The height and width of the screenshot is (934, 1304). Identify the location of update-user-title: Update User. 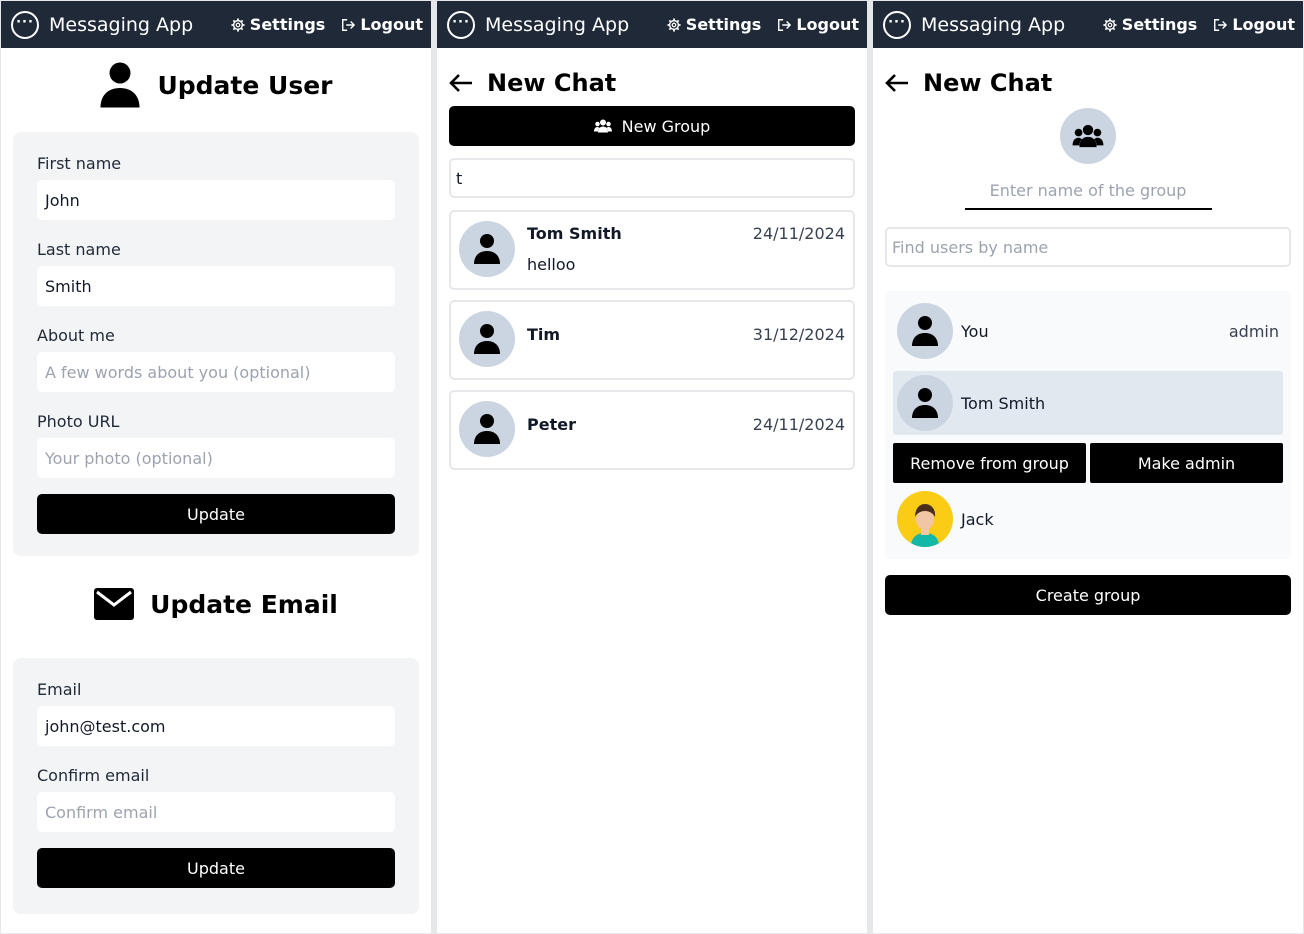
(245, 85).